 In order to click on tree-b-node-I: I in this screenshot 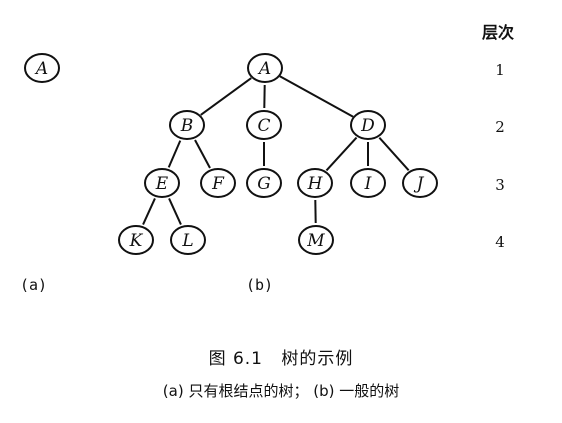, I will do `click(368, 183)`.